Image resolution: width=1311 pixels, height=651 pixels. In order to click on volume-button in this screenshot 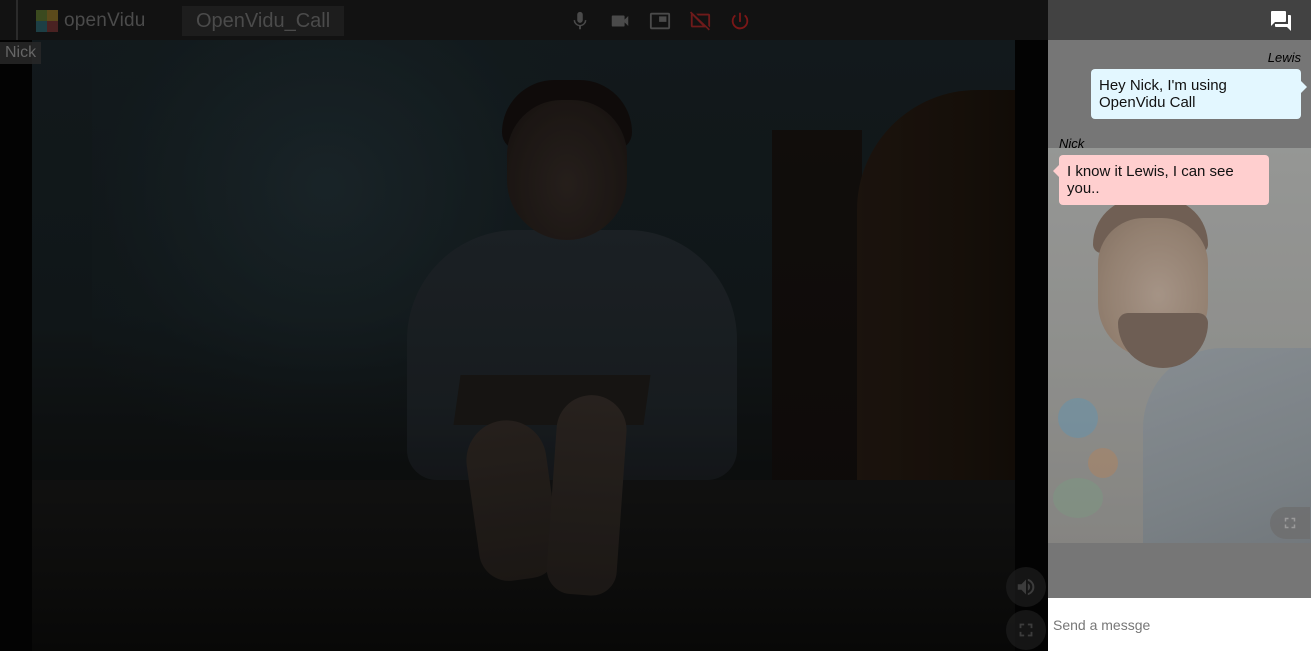, I will do `click(1026, 587)`.